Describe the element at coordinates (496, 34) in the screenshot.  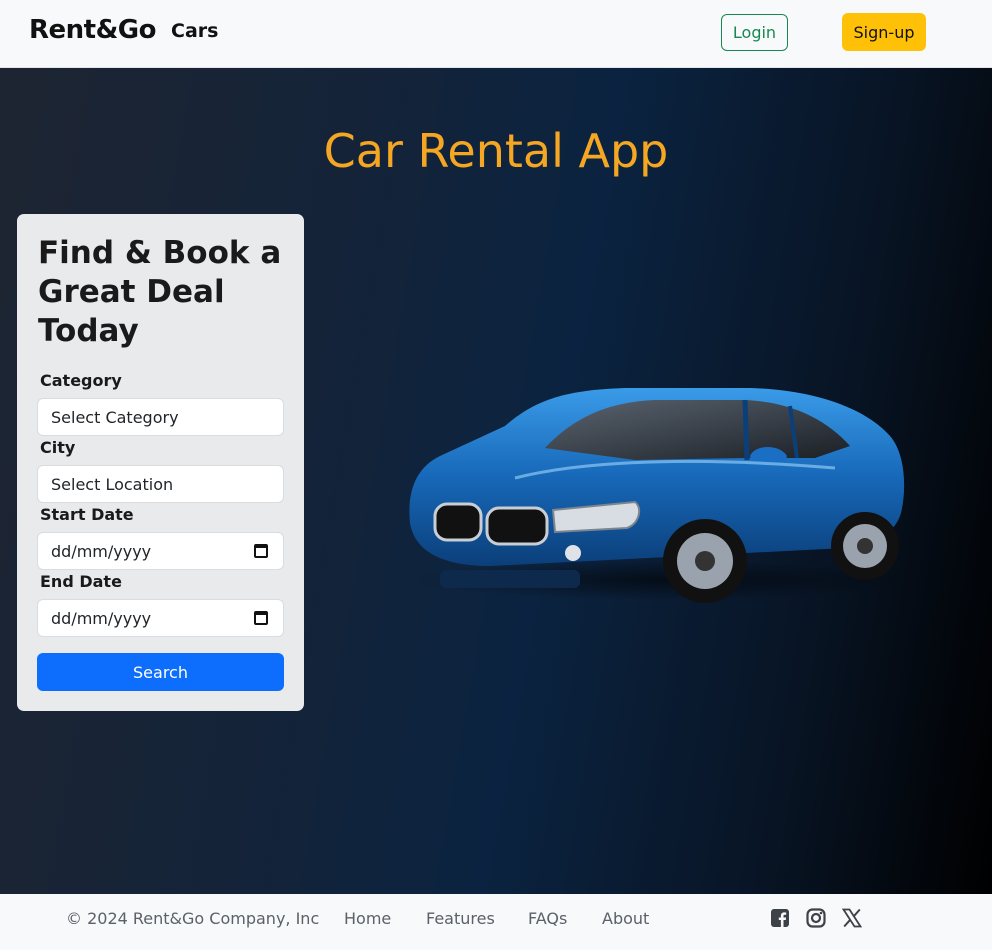
I see `top-navbar: Rent&Go Cars Login Sign-up` at that location.